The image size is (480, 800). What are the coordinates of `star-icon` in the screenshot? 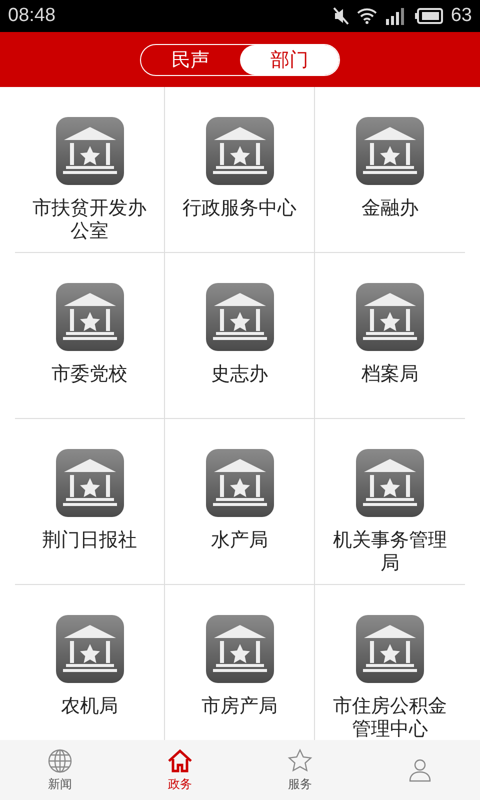 It's located at (300, 761).